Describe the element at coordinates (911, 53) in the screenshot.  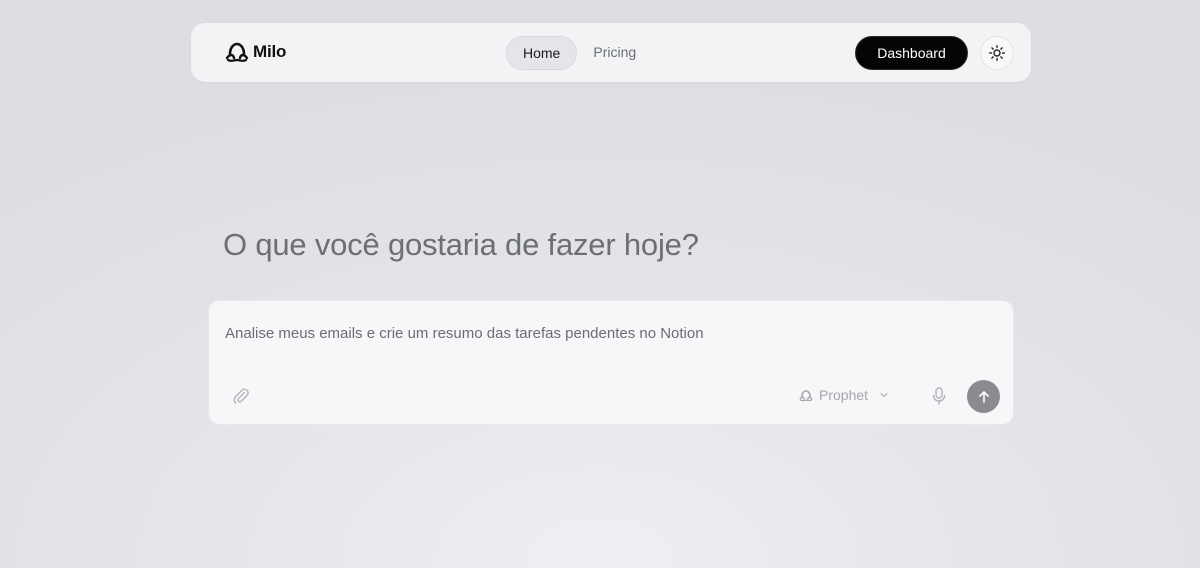
I see `dashboard-button: Dashboard` at that location.